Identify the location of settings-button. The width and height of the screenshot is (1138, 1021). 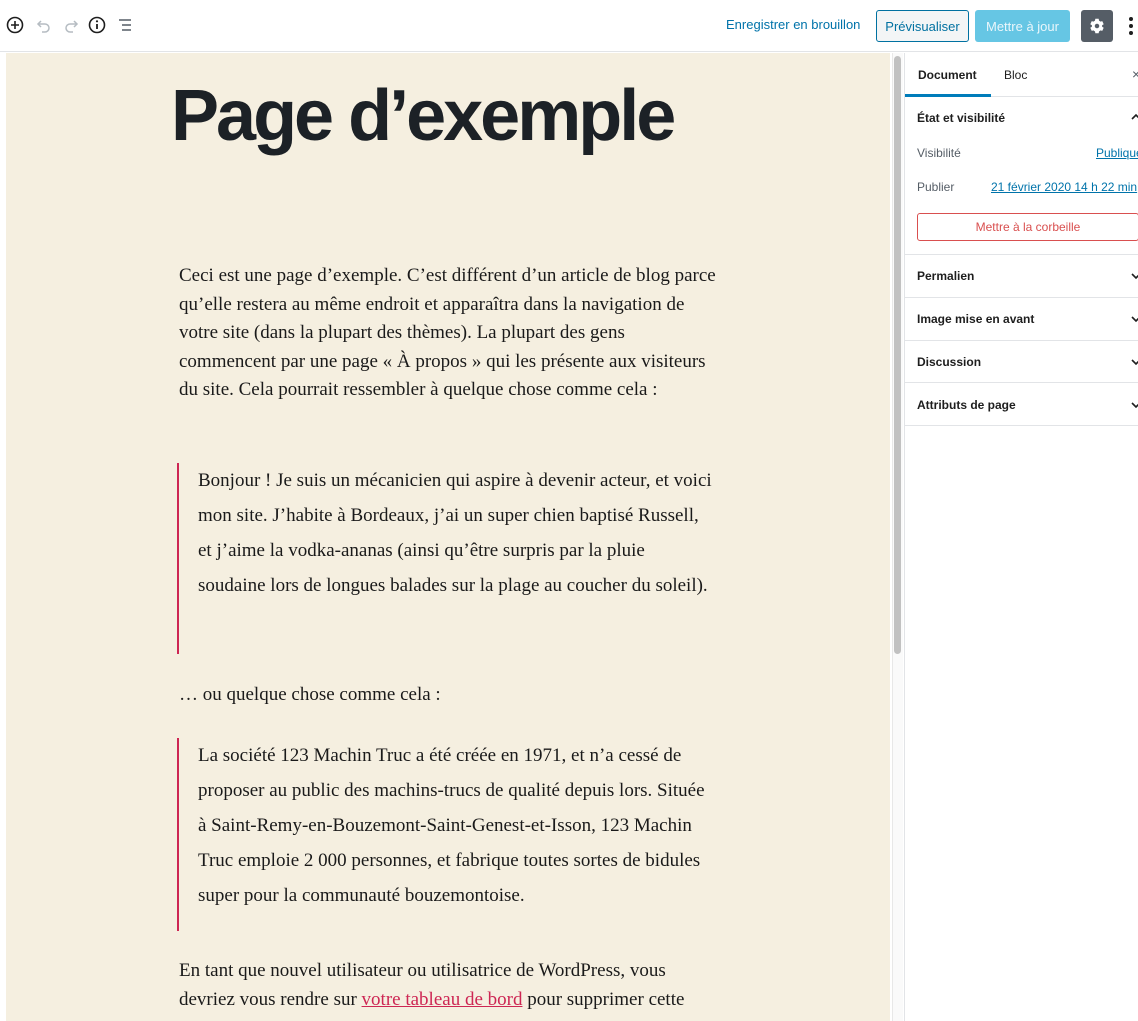
(1097, 26).